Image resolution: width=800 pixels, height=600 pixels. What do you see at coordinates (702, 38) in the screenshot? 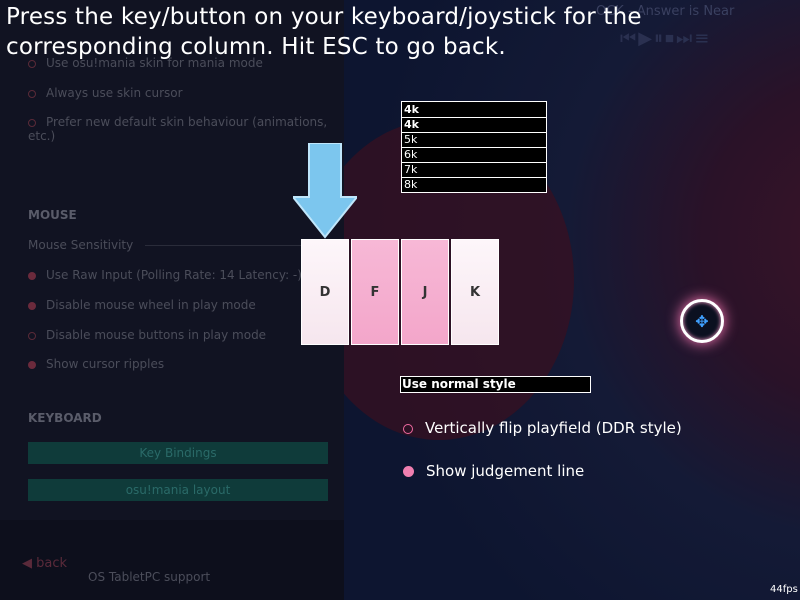
I see `menu-icon: ≡` at bounding box center [702, 38].